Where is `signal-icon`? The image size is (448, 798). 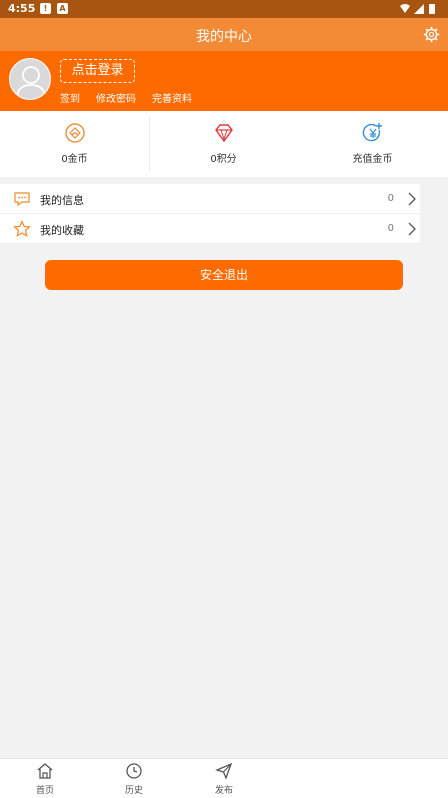
signal-icon is located at coordinates (419, 9).